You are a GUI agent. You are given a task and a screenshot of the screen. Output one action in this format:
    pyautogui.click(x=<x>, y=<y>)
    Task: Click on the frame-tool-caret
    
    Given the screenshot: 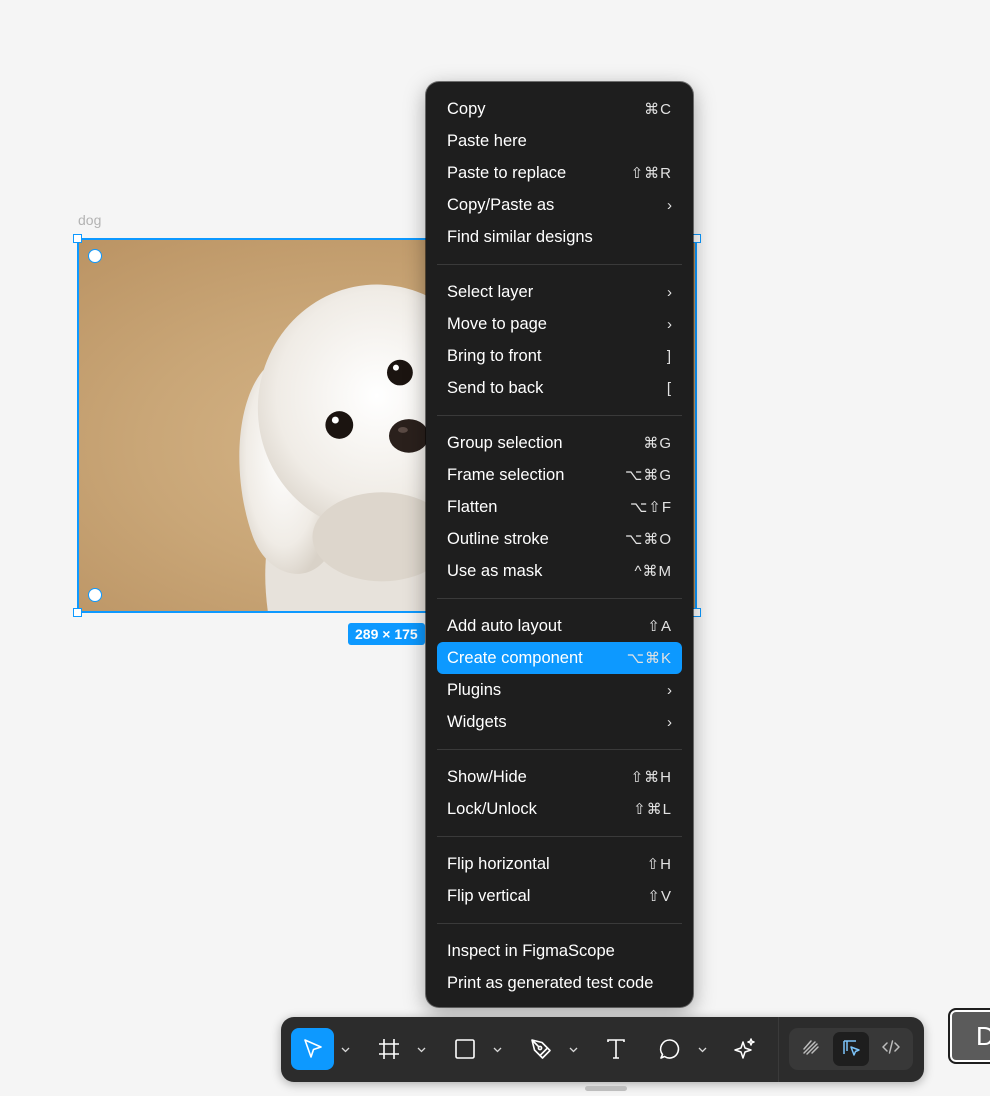 What is the action you would take?
    pyautogui.click(x=421, y=1049)
    